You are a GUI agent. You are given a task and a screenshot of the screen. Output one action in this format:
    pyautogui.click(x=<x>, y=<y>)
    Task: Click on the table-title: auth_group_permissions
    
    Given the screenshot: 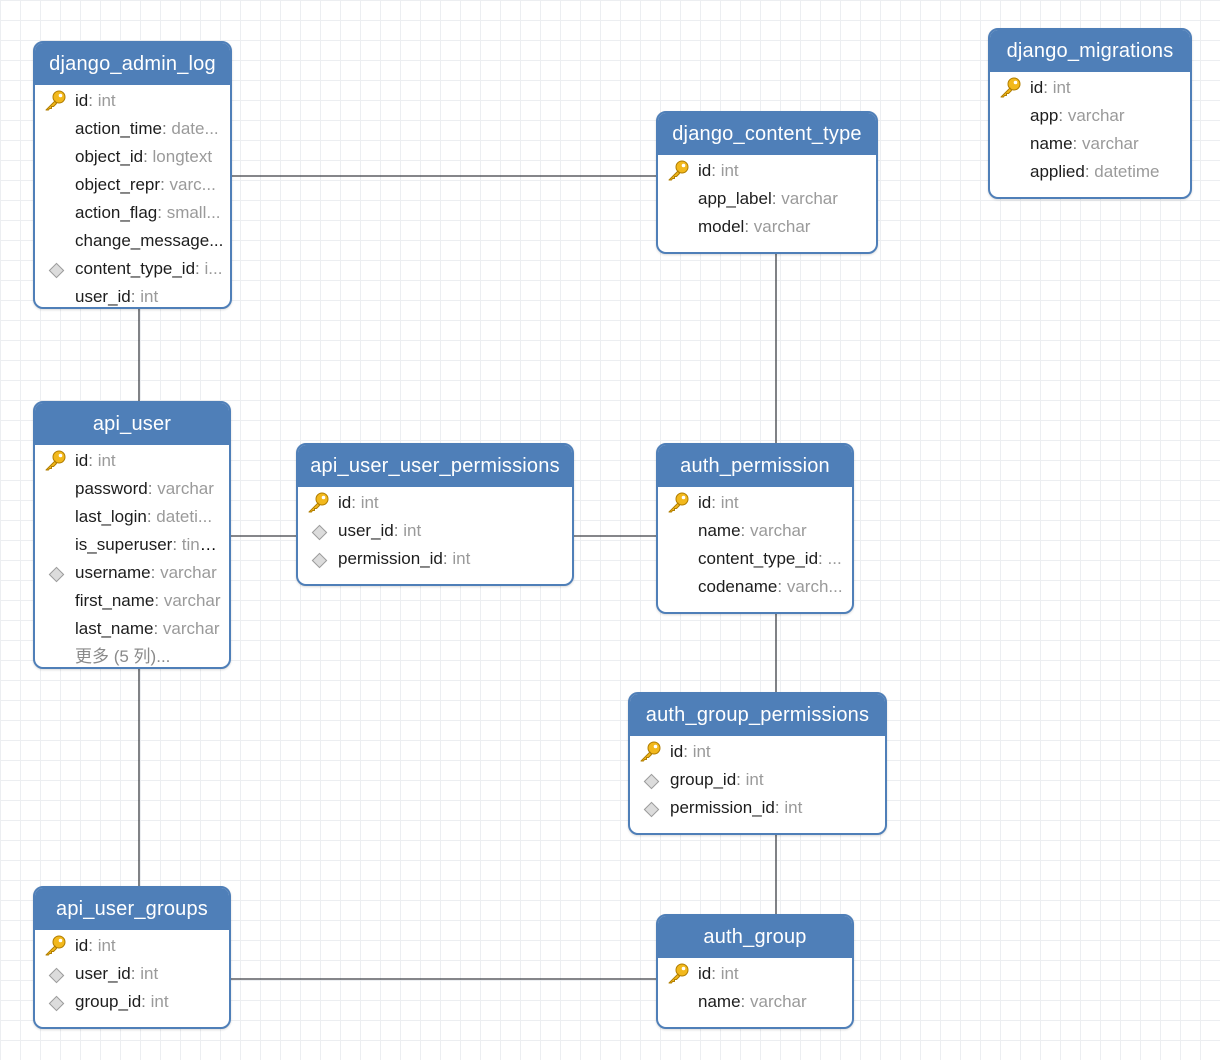 What is the action you would take?
    pyautogui.click(x=757, y=715)
    